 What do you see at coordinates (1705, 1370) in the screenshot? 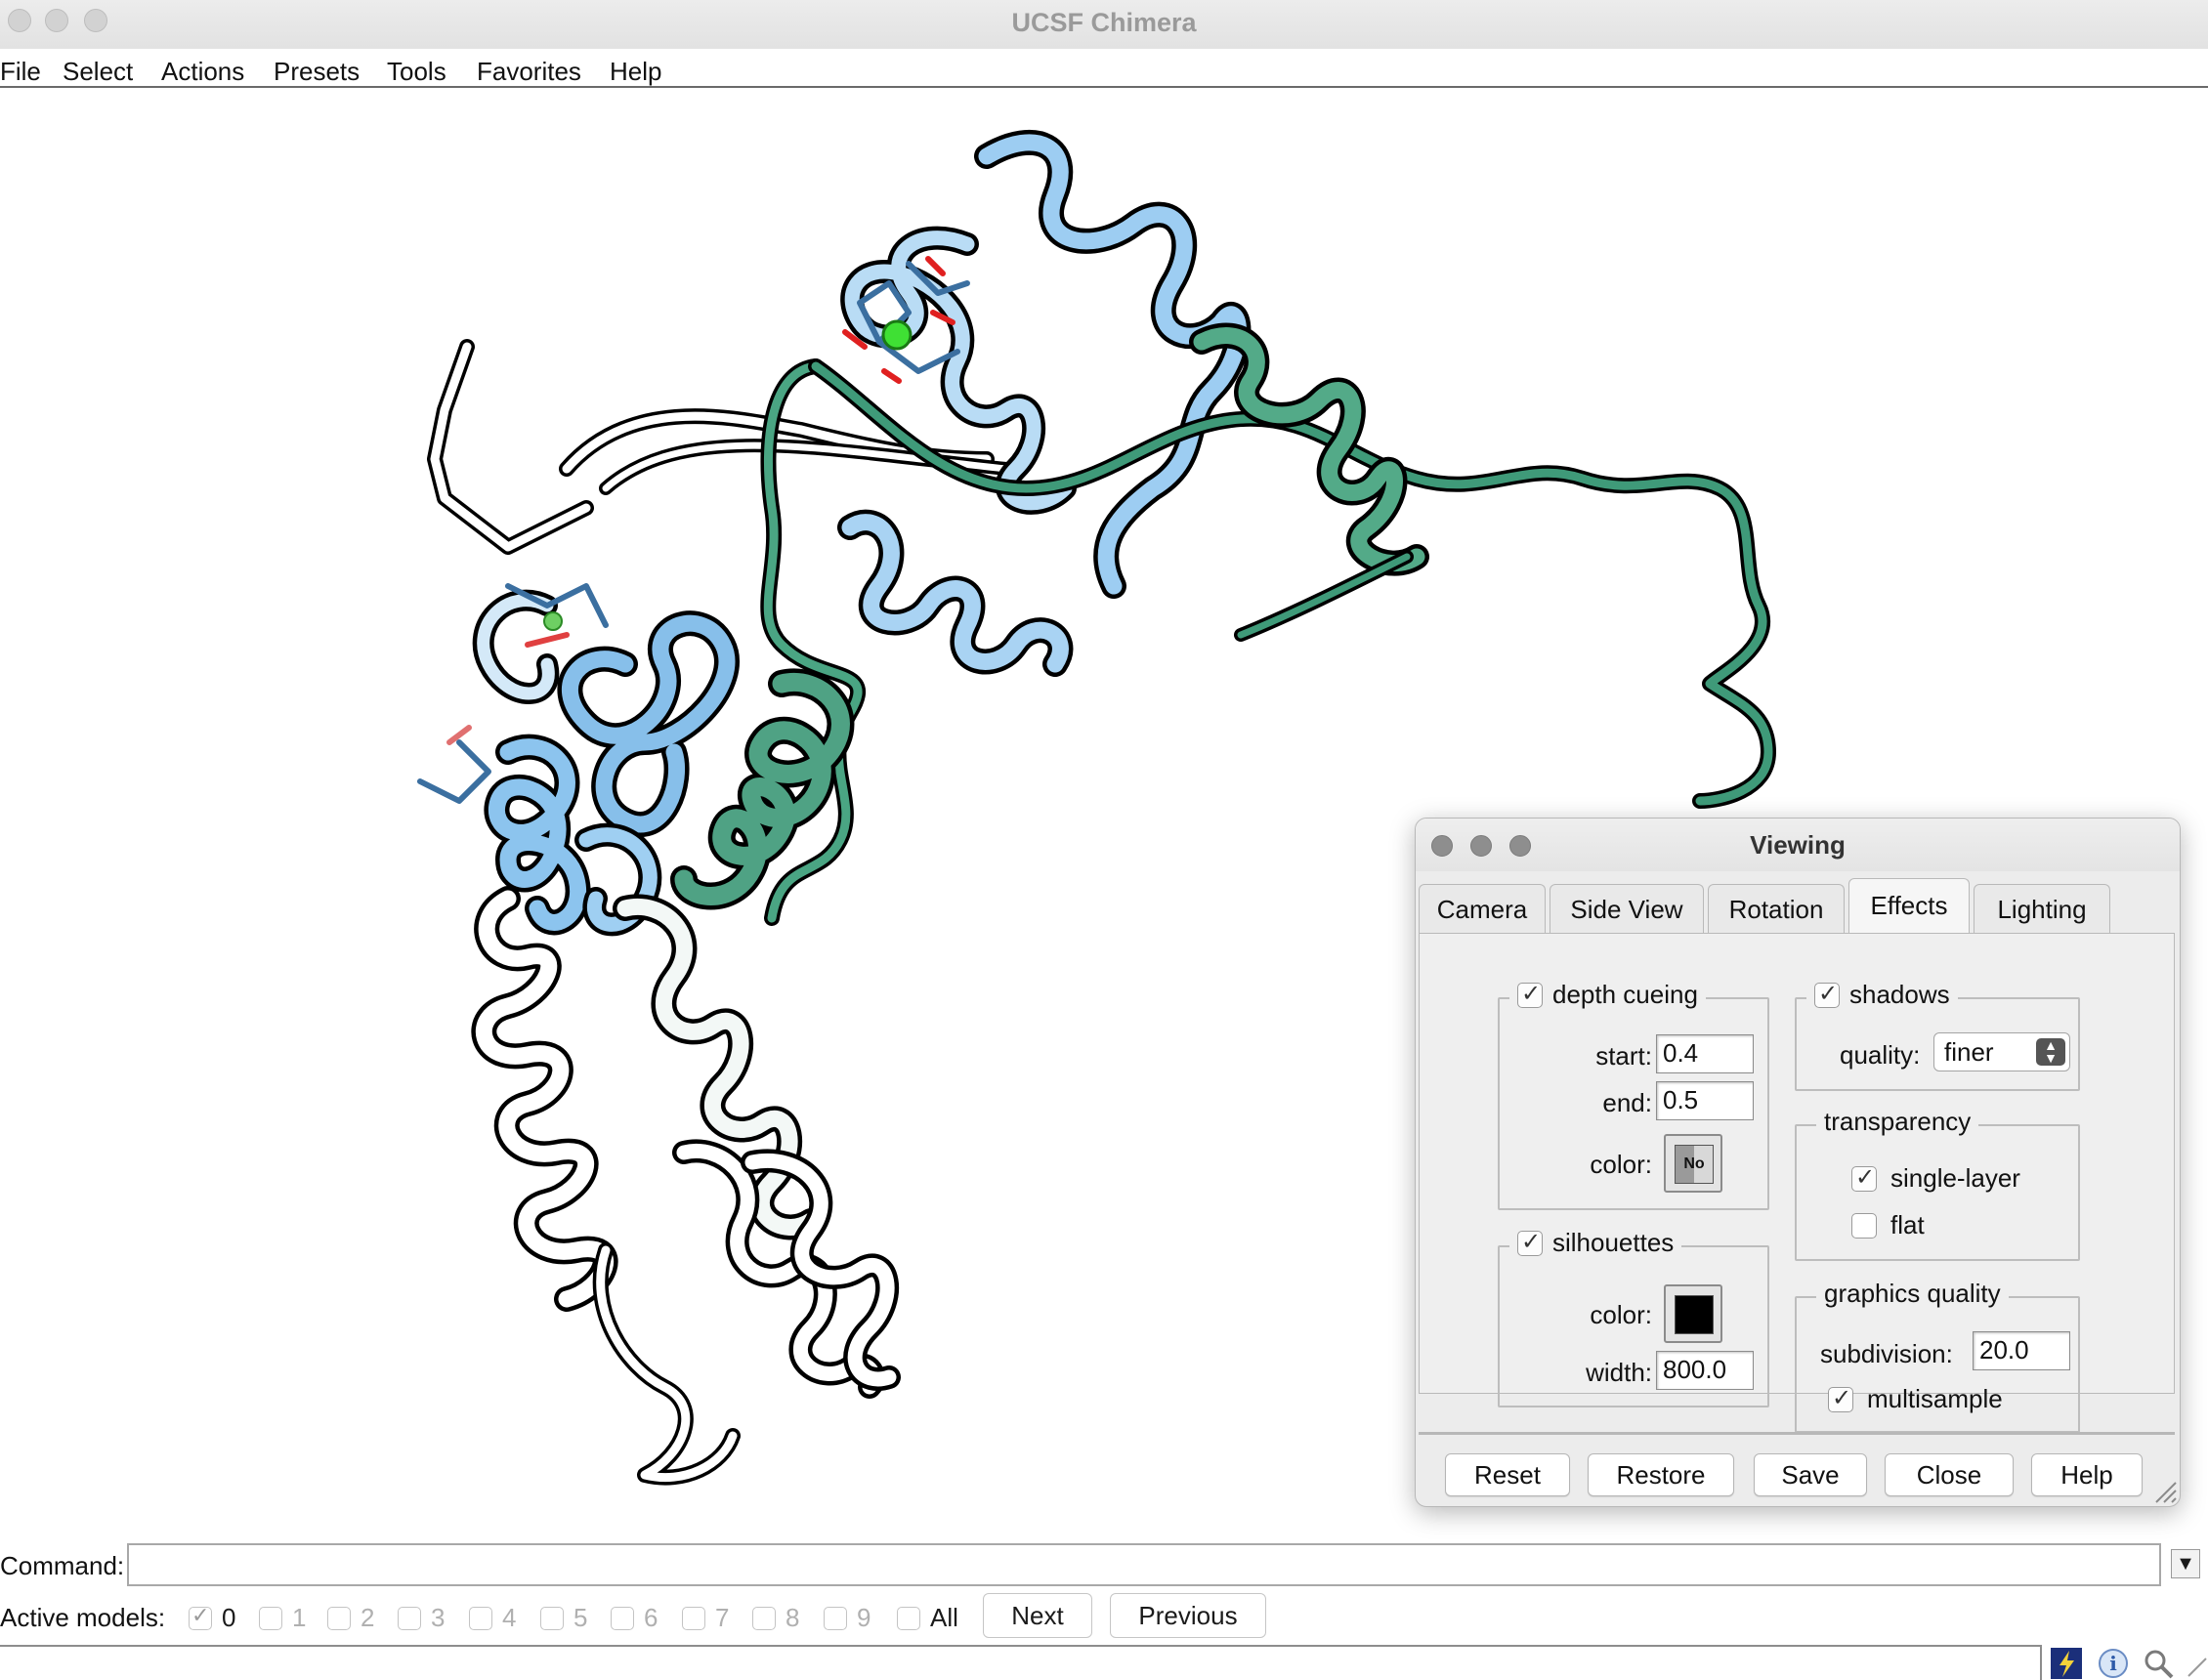
I see `width-field: 800.0` at bounding box center [1705, 1370].